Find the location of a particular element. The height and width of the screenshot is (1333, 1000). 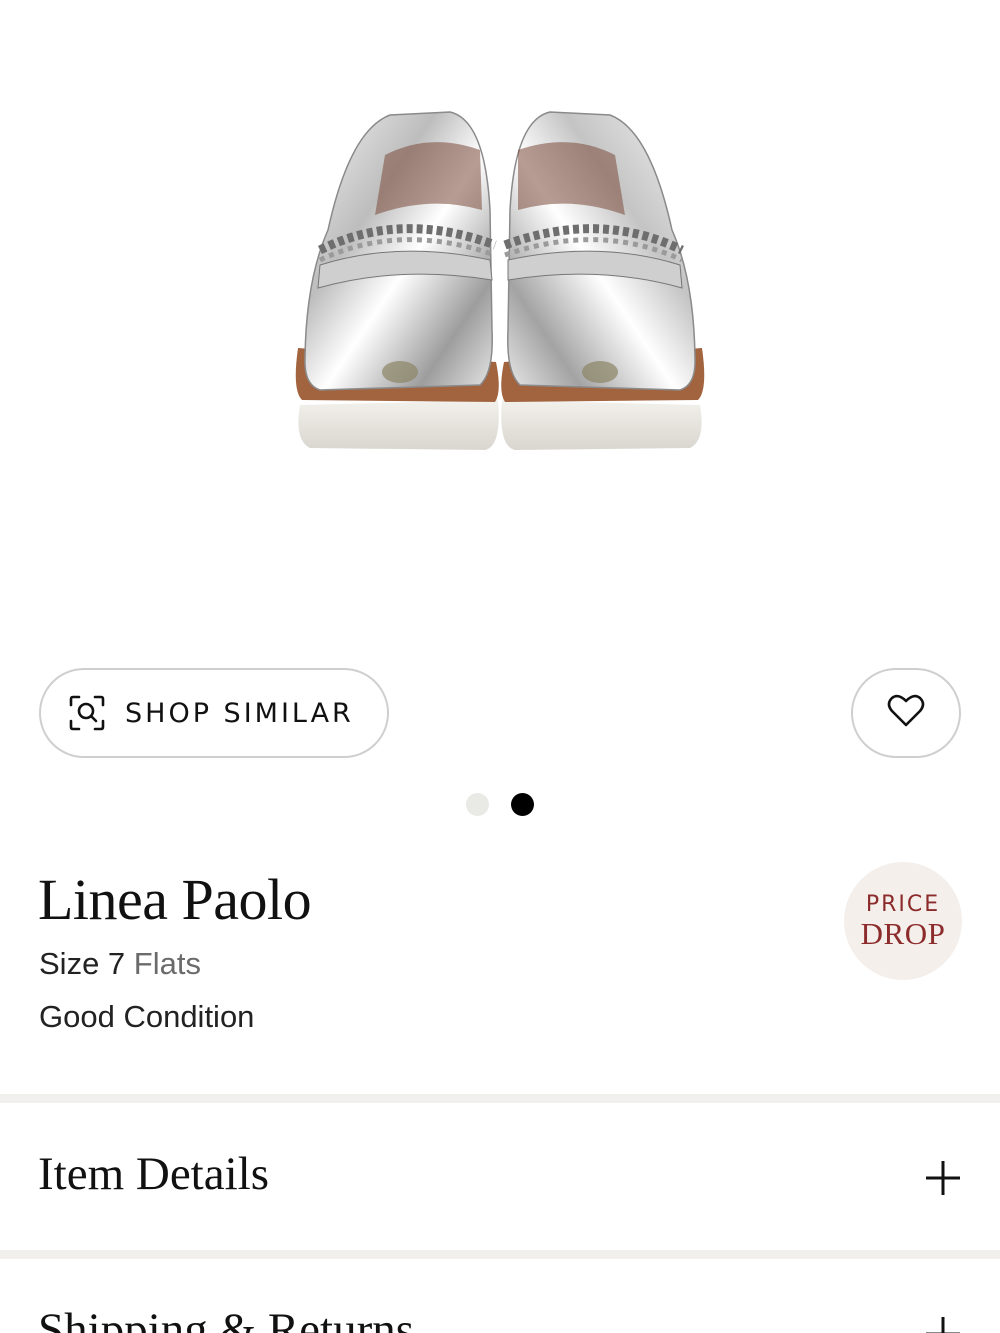

shipping-returns-title: Shipping & Returns is located at coordinates (226, 1318).